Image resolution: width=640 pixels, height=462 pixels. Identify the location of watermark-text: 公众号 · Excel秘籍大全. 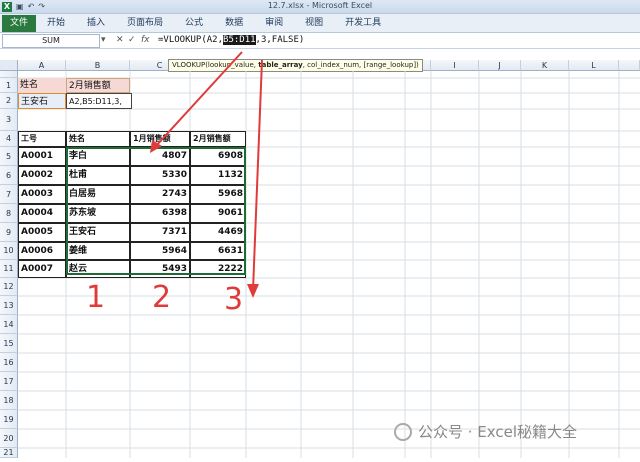
(498, 432).